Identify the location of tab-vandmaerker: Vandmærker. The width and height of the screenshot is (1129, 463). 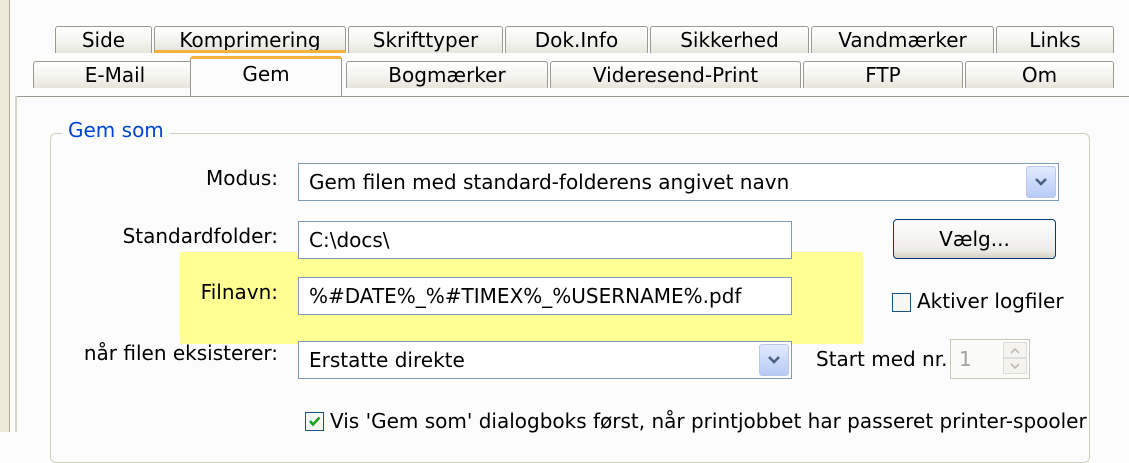
(902, 39).